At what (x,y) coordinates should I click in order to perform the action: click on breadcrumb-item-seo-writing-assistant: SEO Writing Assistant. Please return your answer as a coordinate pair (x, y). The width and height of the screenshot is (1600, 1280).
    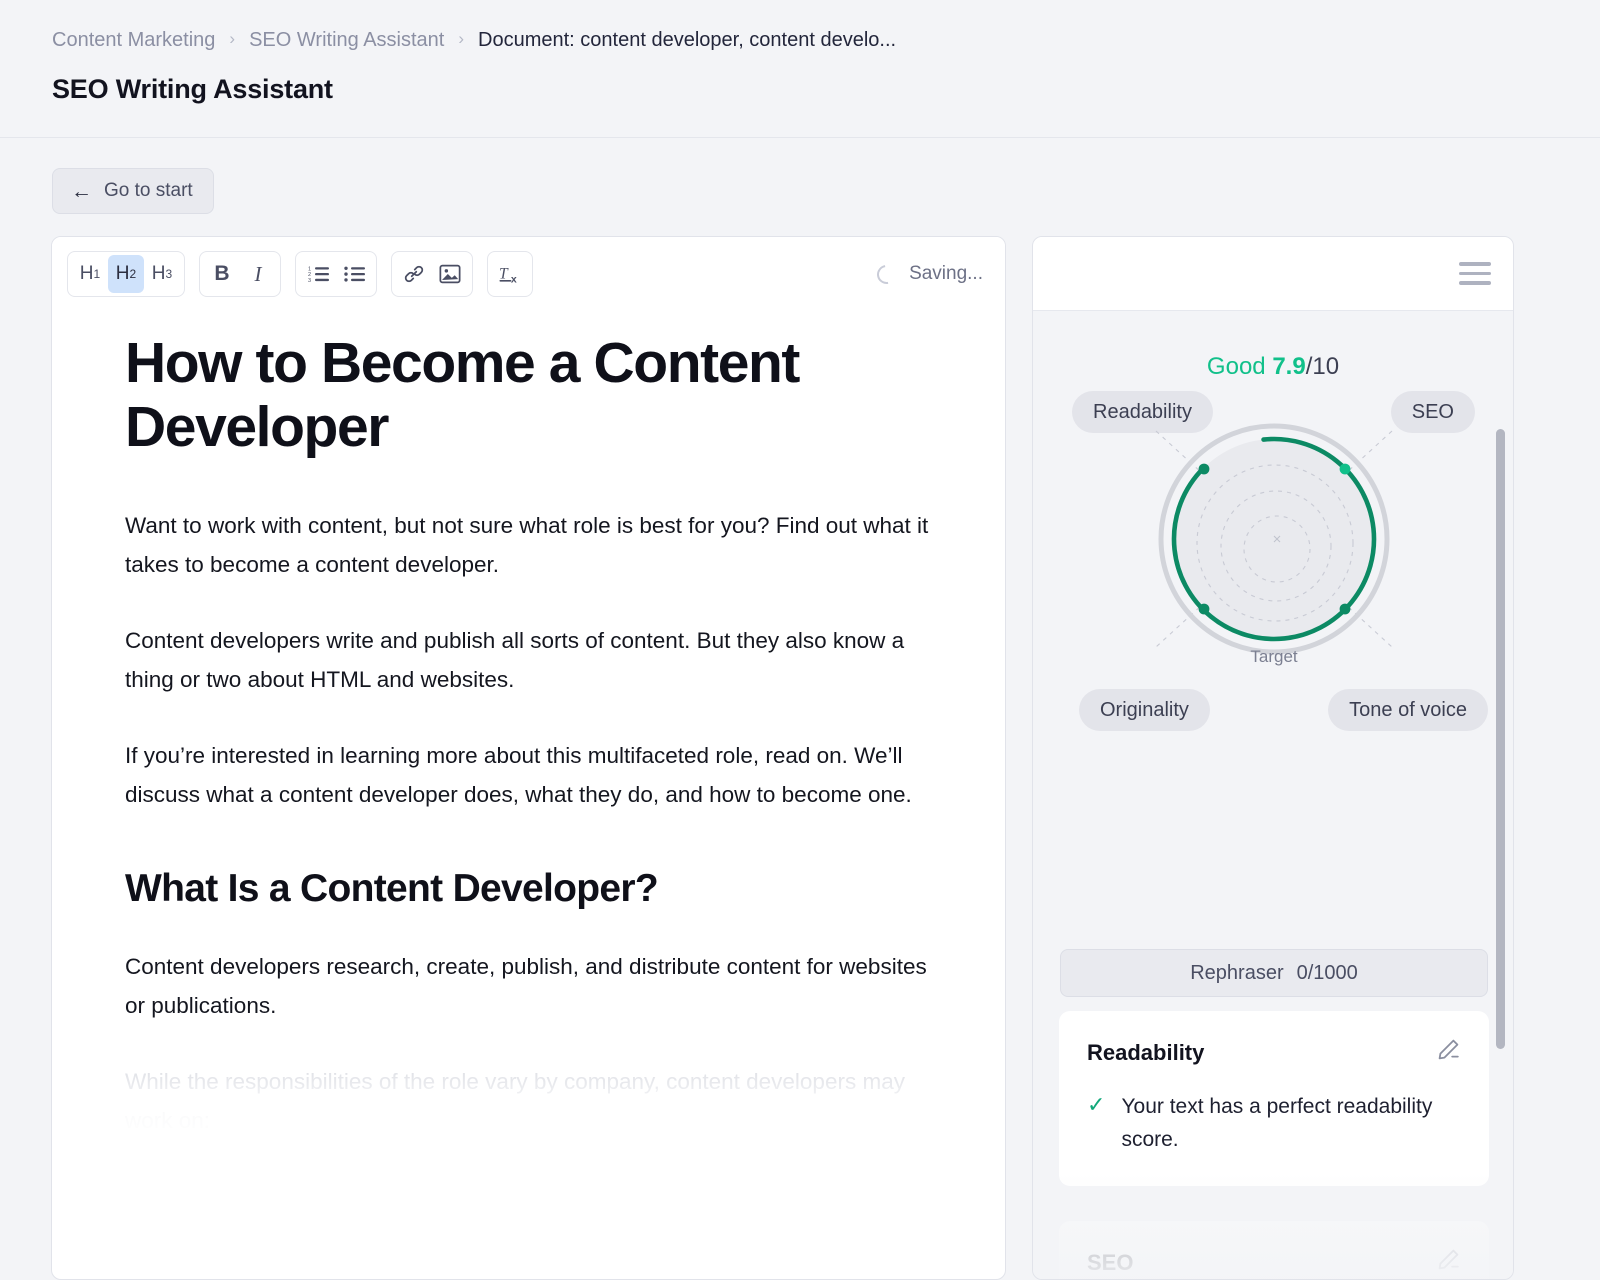
    Looking at the image, I should click on (346, 40).